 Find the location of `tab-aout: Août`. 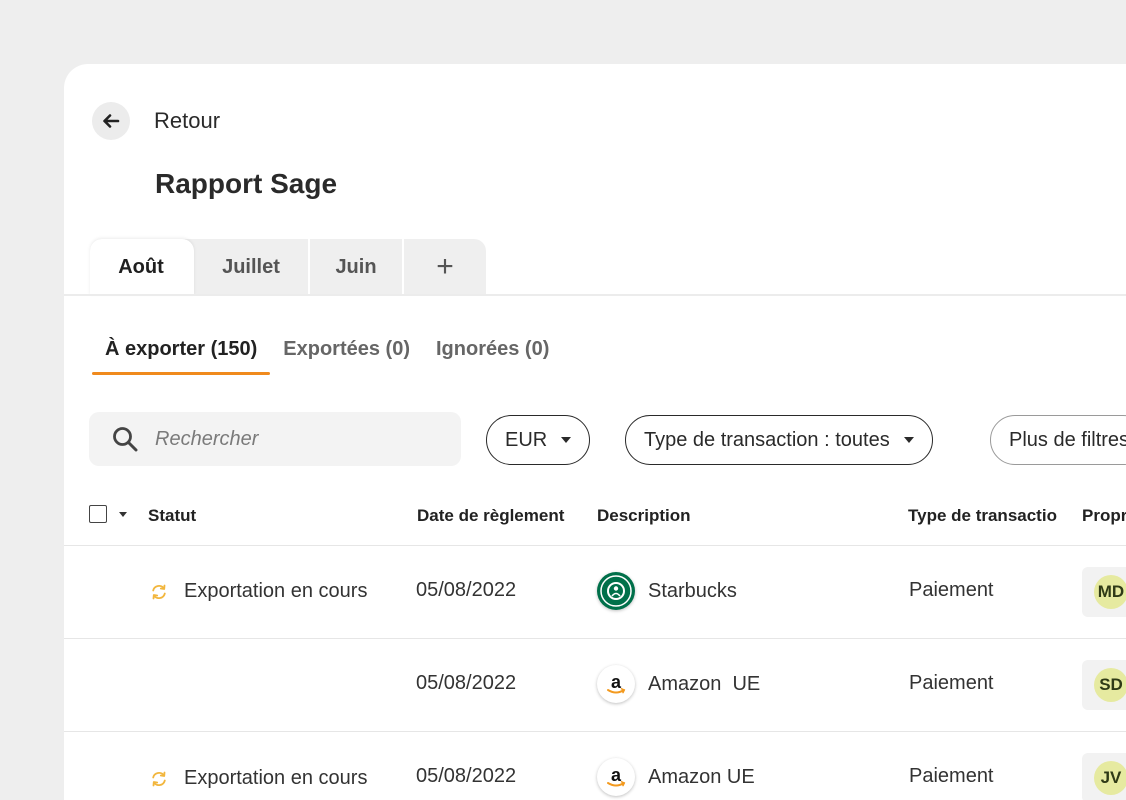

tab-aout: Août is located at coordinates (142, 267).